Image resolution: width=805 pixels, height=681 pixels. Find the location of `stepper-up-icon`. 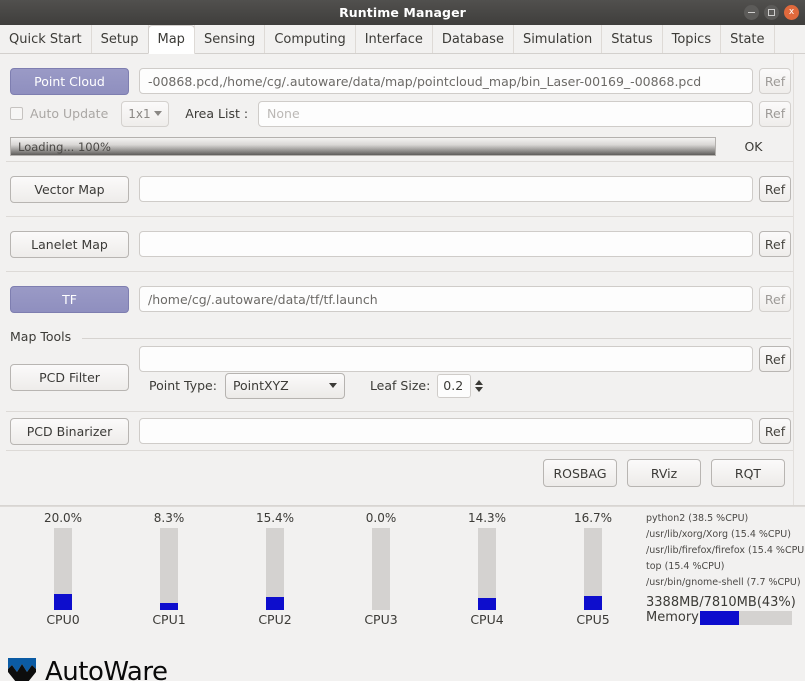

stepper-up-icon is located at coordinates (479, 382).